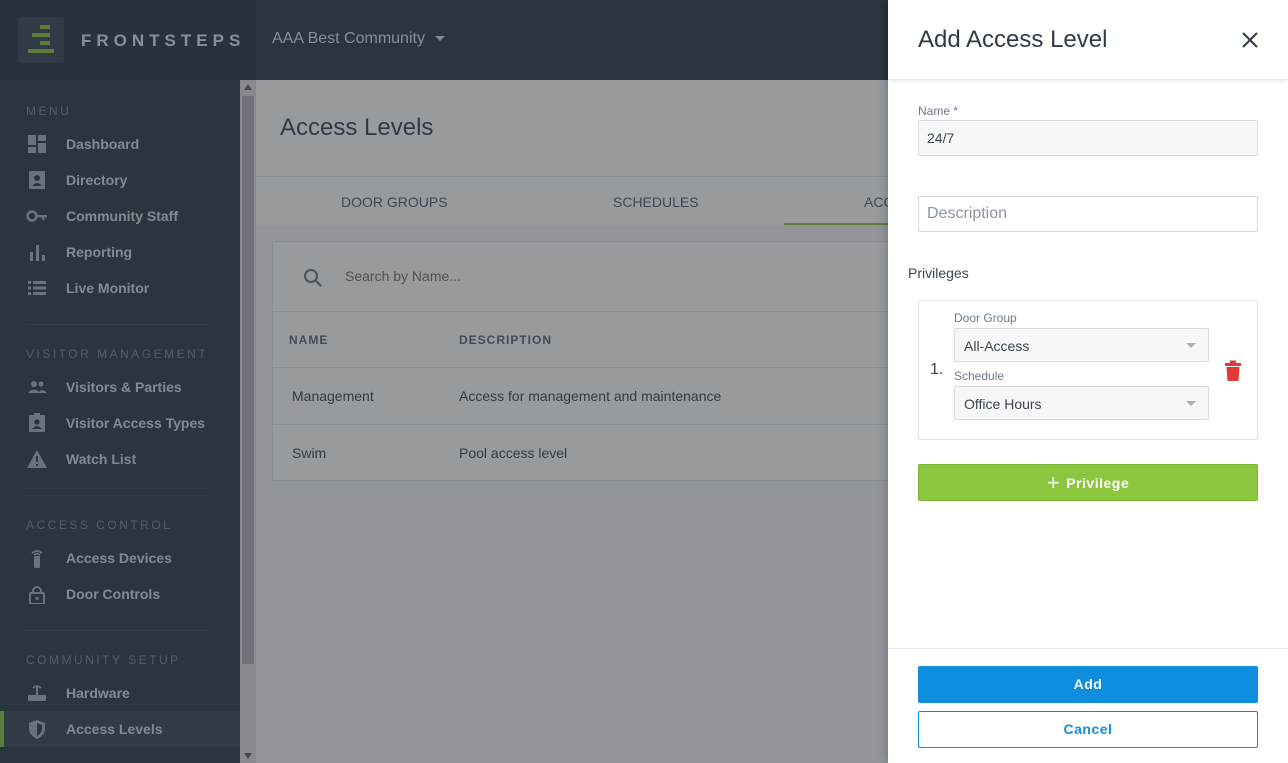  I want to click on door-group-select: All-Access, so click(1081, 345).